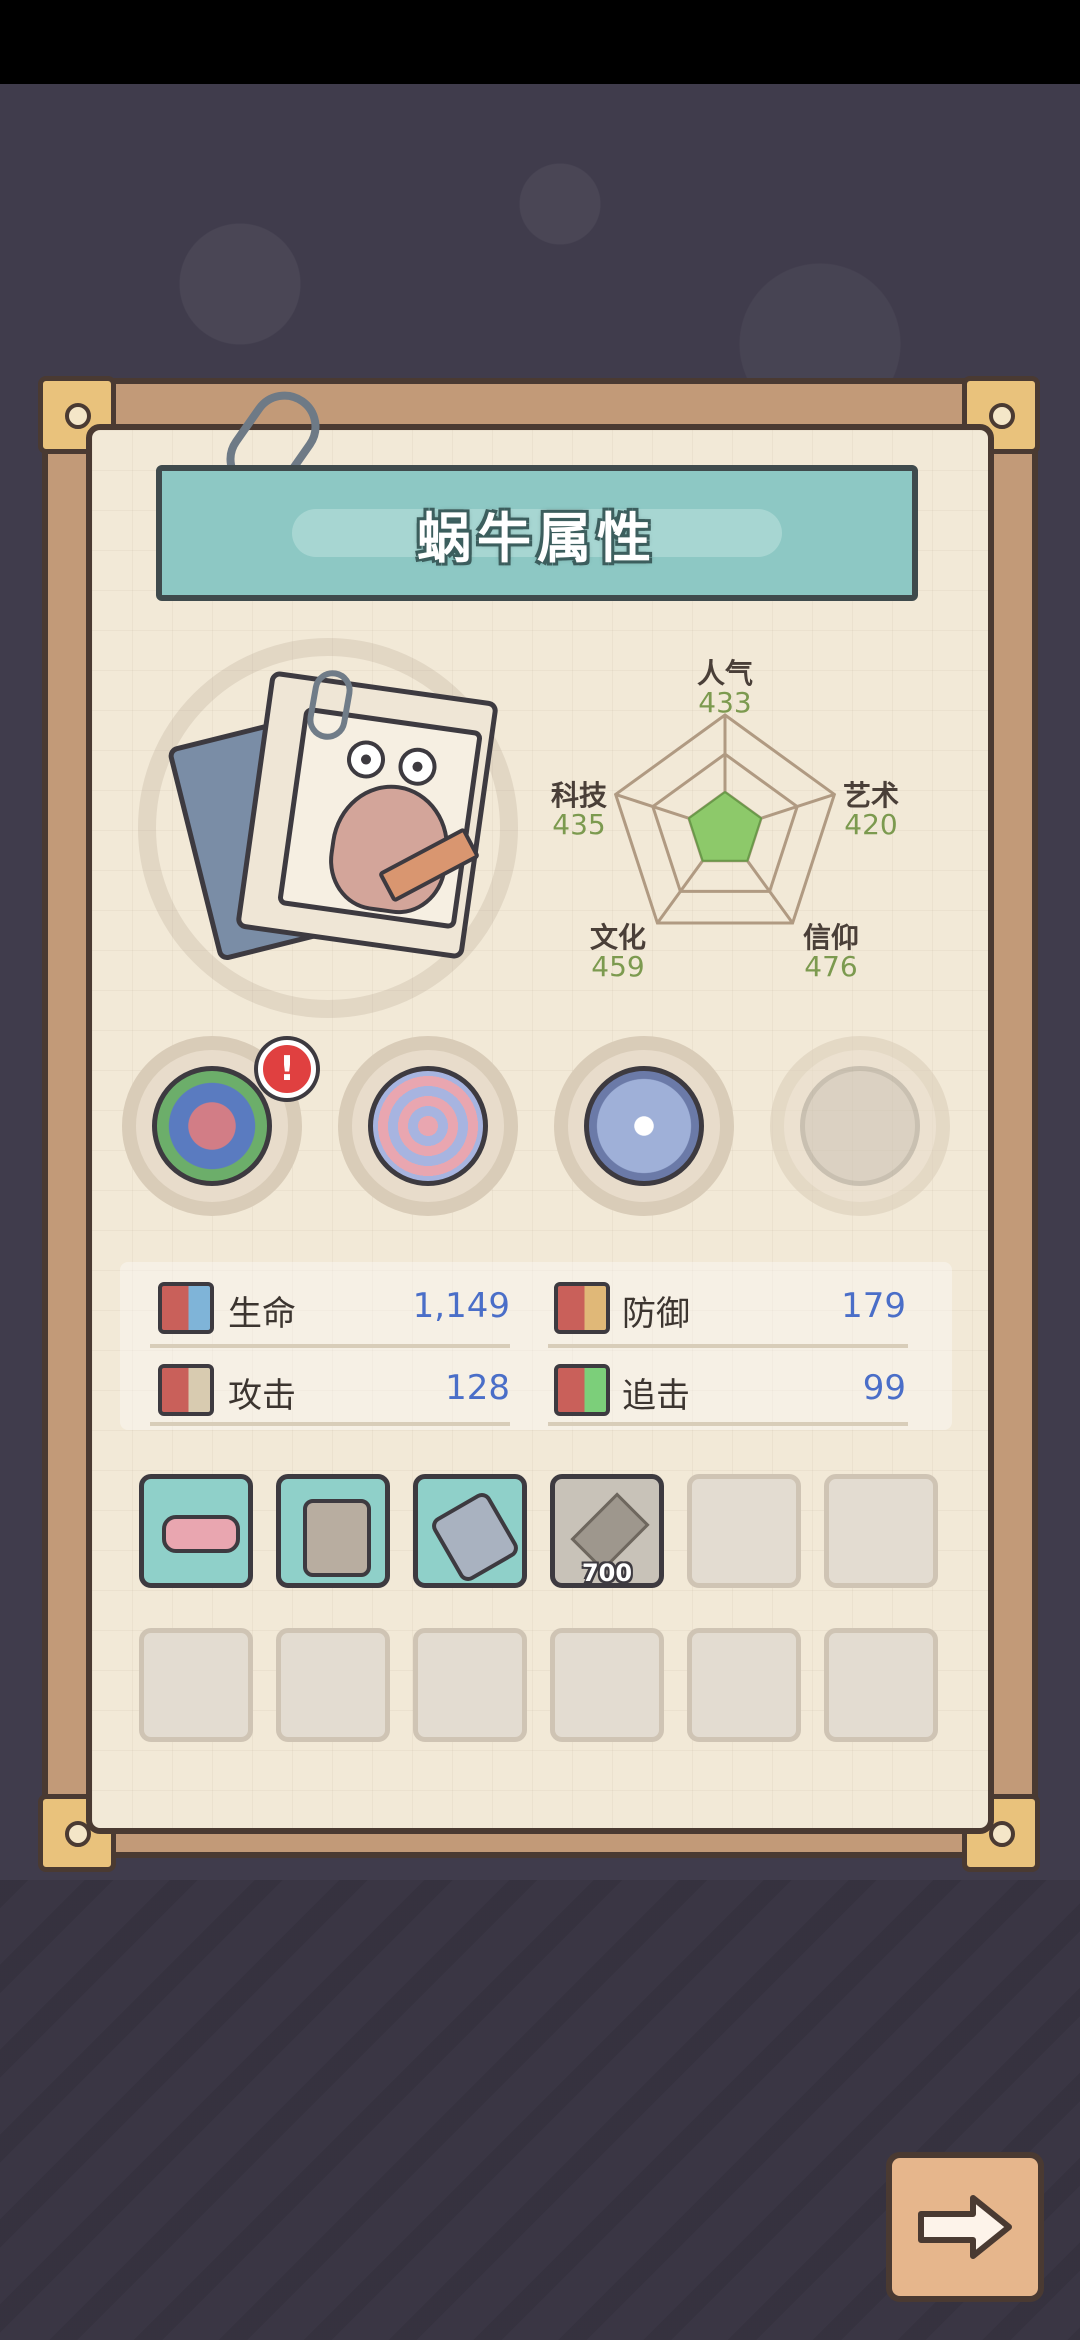 This screenshot has height=2340, width=1080. I want to click on snail-eye-right, so click(417, 767).